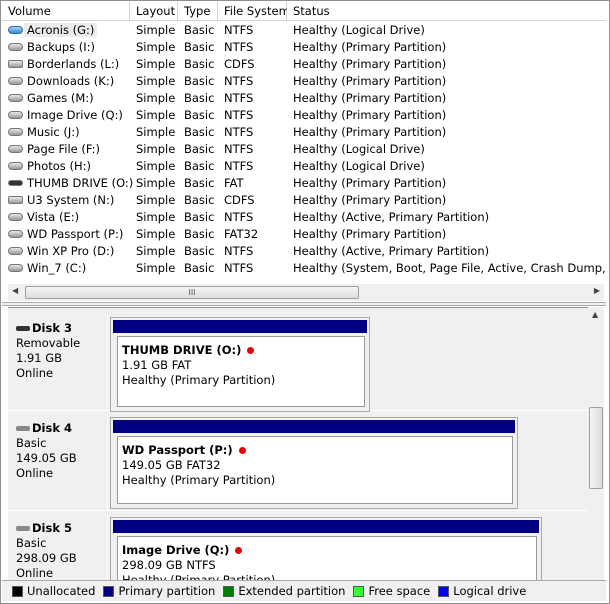  What do you see at coordinates (59, 166) in the screenshot?
I see `cell-name: Photos (H:)` at bounding box center [59, 166].